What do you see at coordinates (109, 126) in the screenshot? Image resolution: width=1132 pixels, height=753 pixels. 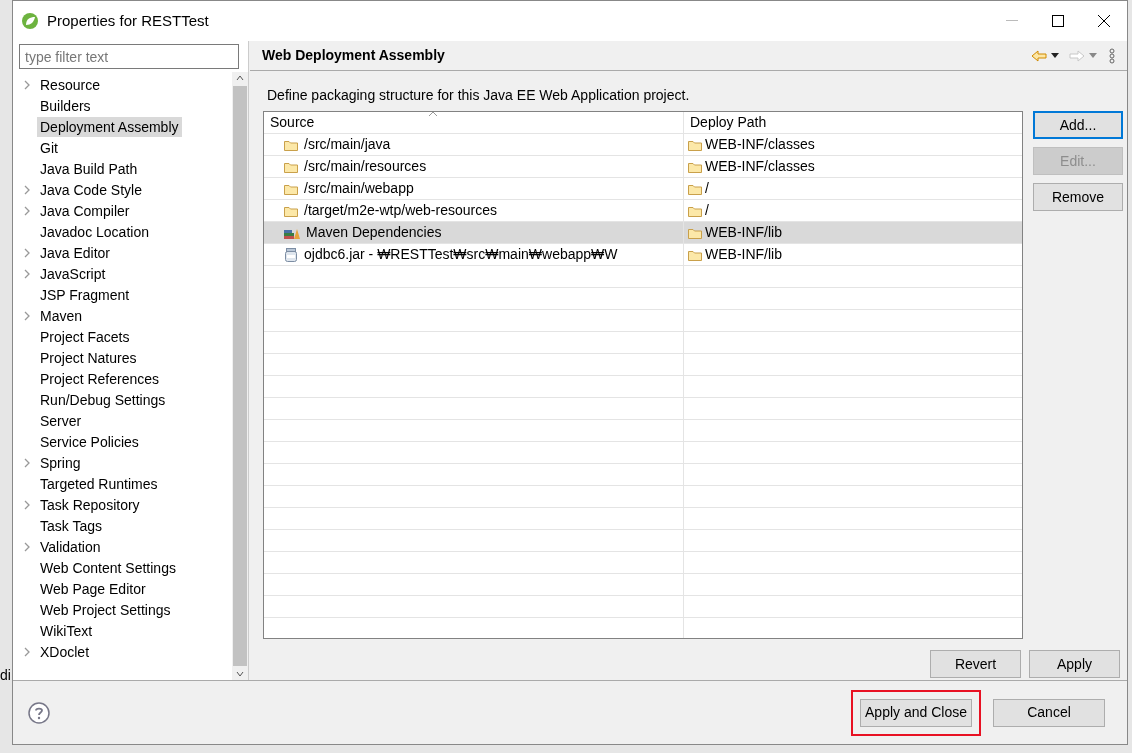 I see `sidebar-item: Deployment Assembly` at bounding box center [109, 126].